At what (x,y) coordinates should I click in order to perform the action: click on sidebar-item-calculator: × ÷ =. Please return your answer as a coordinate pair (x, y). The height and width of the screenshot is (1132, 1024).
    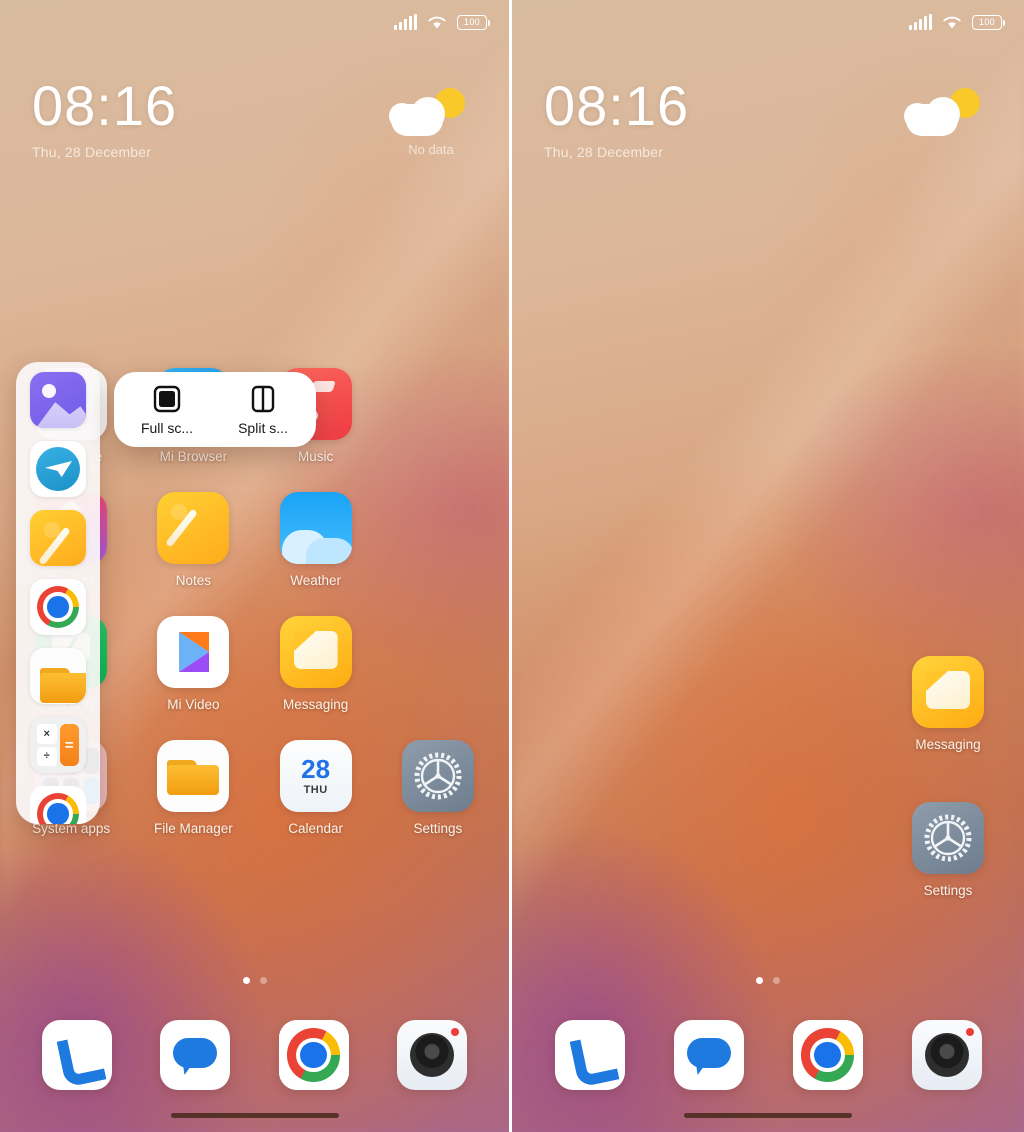
    Looking at the image, I should click on (58, 745).